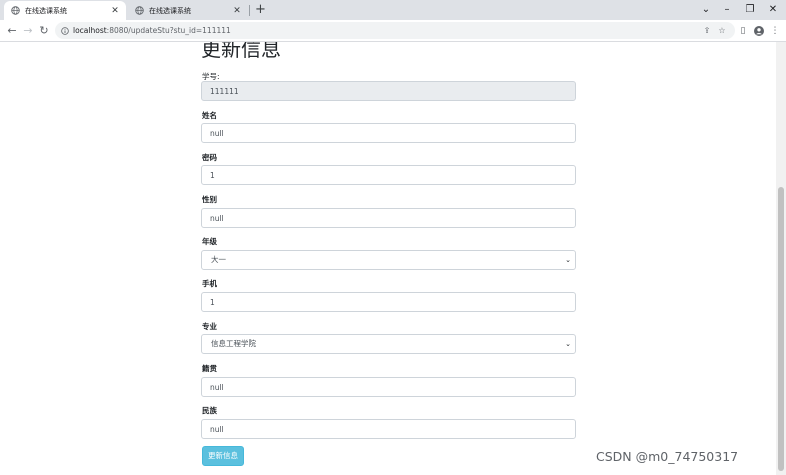  What do you see at coordinates (249, 10) in the screenshot?
I see `tab-divider` at bounding box center [249, 10].